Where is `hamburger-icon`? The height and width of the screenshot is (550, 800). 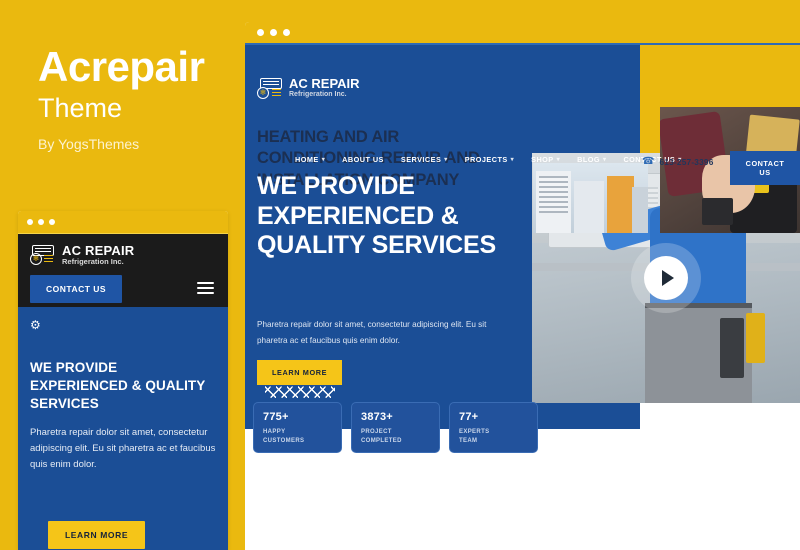
hamburger-icon is located at coordinates (205, 289).